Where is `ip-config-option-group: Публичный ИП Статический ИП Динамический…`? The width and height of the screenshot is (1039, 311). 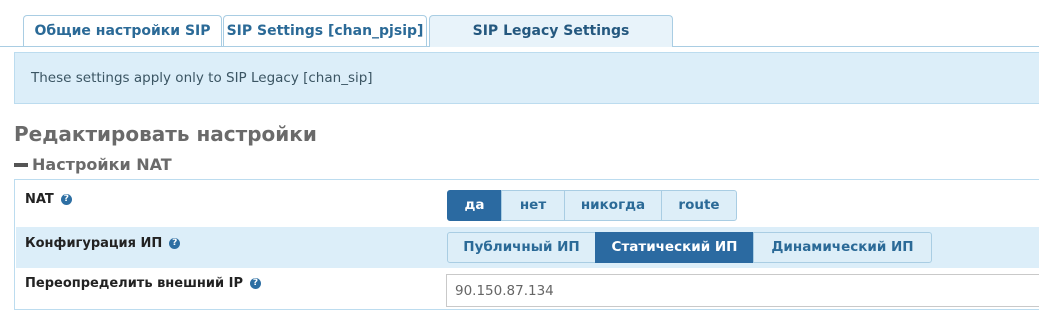
ip-config-option-group: Публичный ИП Статический ИП Динамический… is located at coordinates (689, 247).